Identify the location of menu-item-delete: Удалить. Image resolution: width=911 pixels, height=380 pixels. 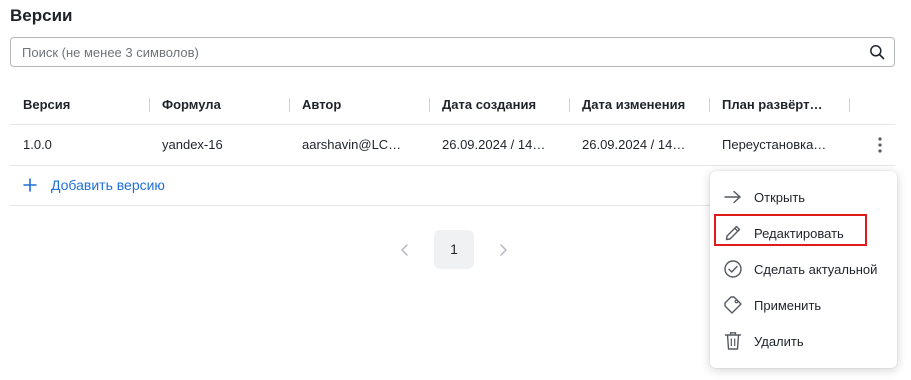
(803, 341).